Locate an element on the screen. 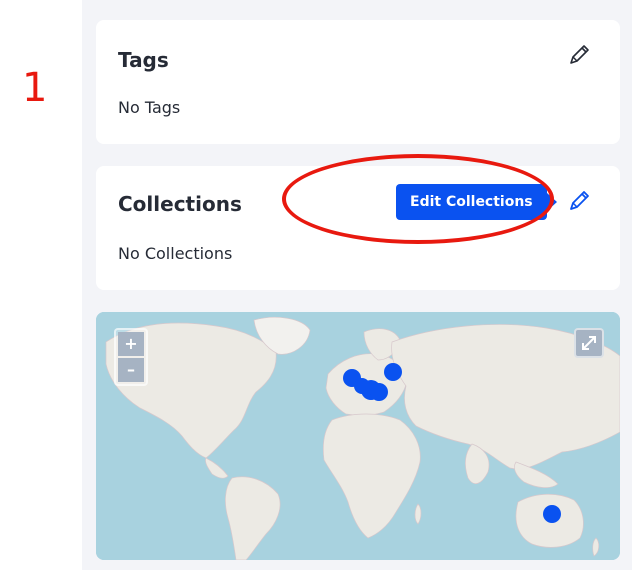 Image resolution: width=641 pixels, height=570 pixels. no-collections-text: No Collections is located at coordinates (175, 253).